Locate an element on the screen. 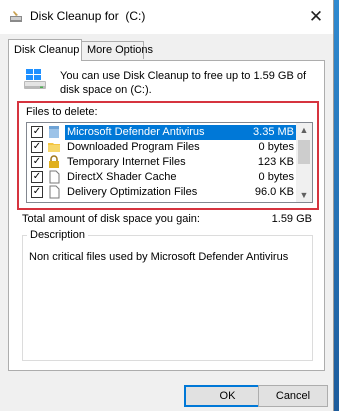 Image resolution: width=339 pixels, height=411 pixels. close-icon: ✕ is located at coordinates (316, 16).